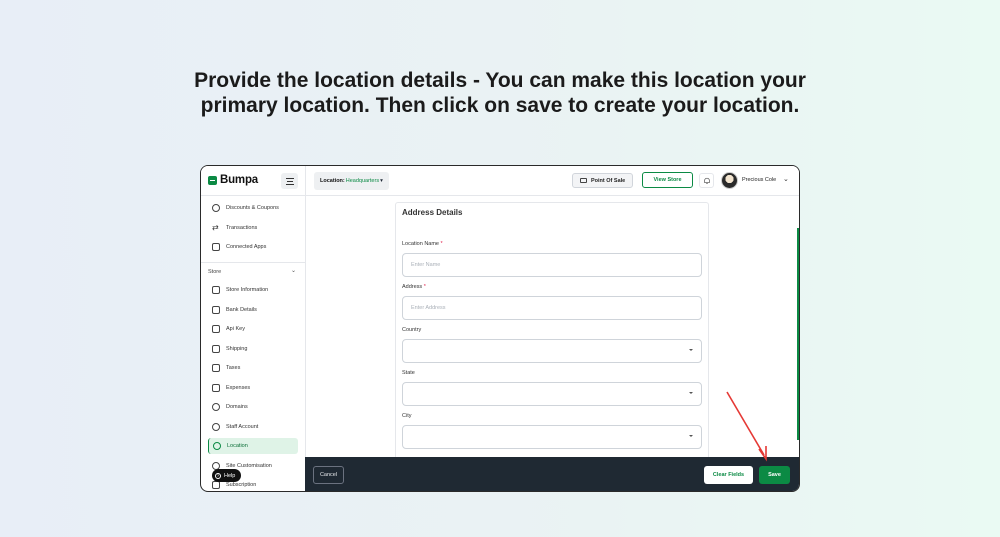  I want to click on expense-icon, so click(216, 388).